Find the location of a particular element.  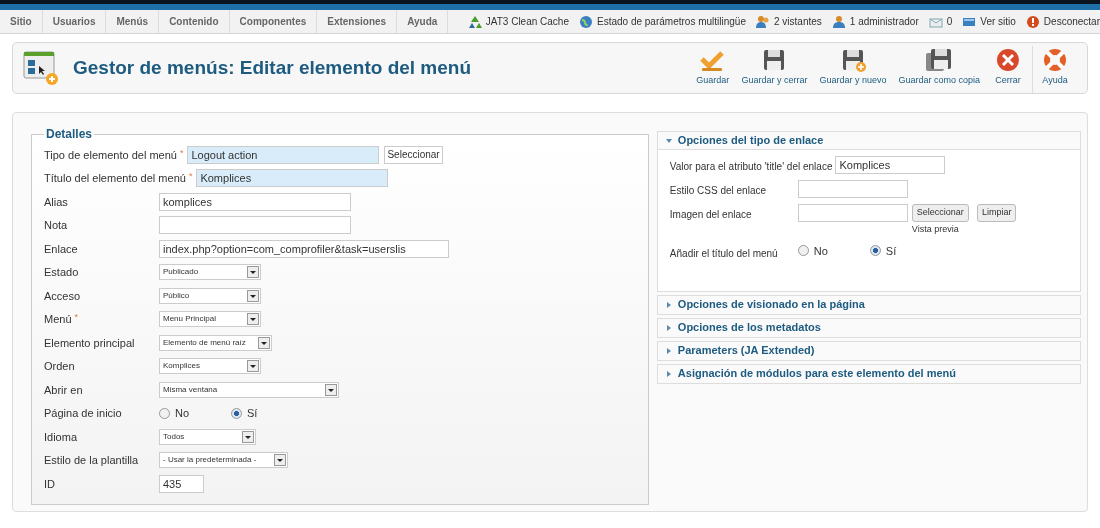

field-label: Idioma is located at coordinates (61, 437).